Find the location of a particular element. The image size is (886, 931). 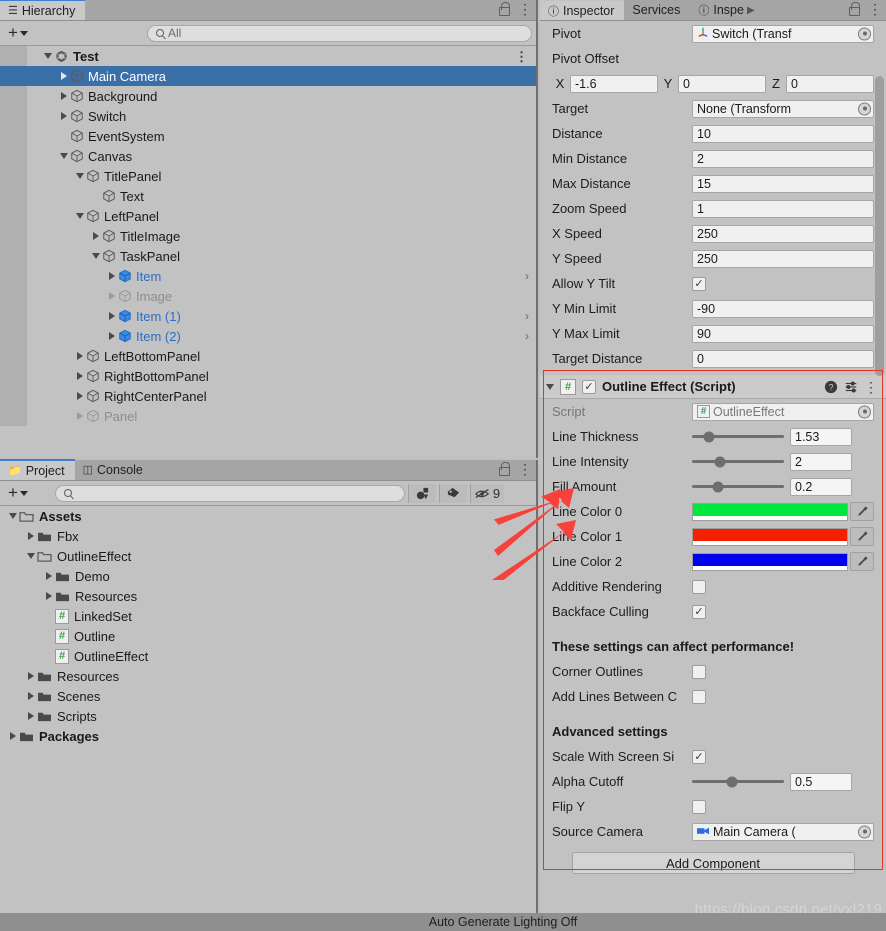

project-item-demo: Demo is located at coordinates (268, 576).